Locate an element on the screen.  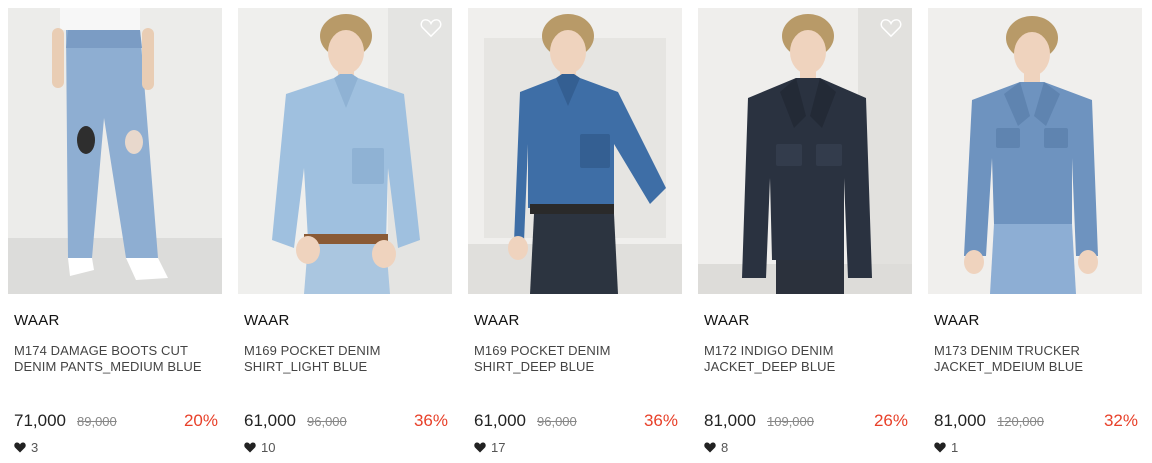
product-name-line: M172 INDIGO DENIM is located at coordinates (769, 350).